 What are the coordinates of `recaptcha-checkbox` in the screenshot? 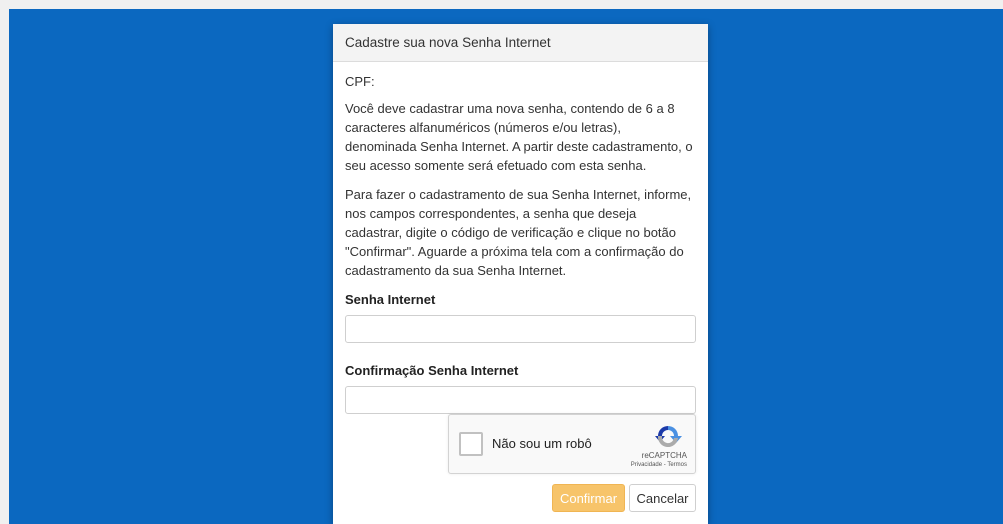 It's located at (471, 444).